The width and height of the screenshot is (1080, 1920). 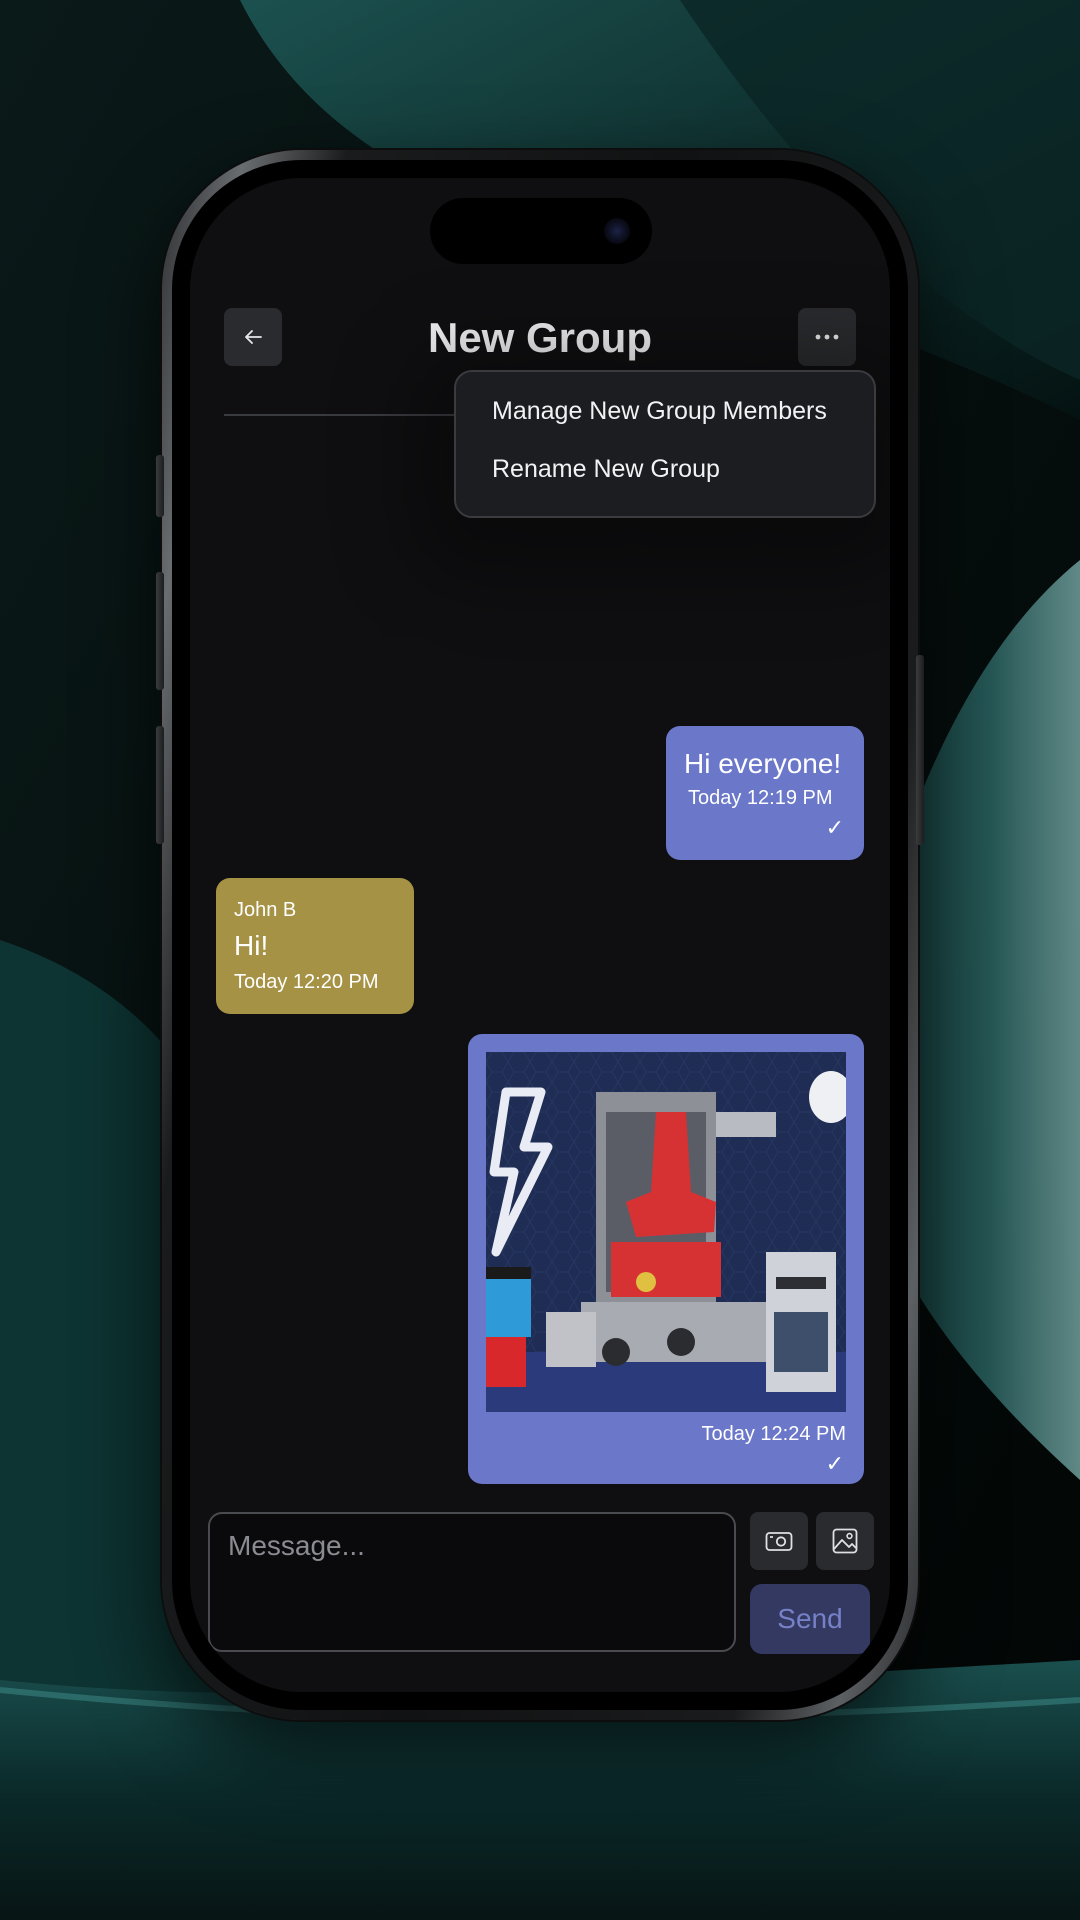 I want to click on ellipsis-icon, so click(x=827, y=337).